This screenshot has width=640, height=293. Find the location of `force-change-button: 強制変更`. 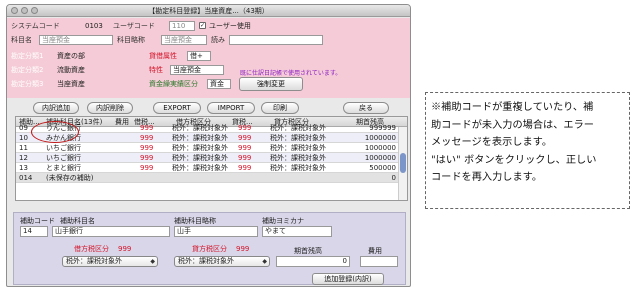

force-change-button: 強制変更 is located at coordinates (271, 84).